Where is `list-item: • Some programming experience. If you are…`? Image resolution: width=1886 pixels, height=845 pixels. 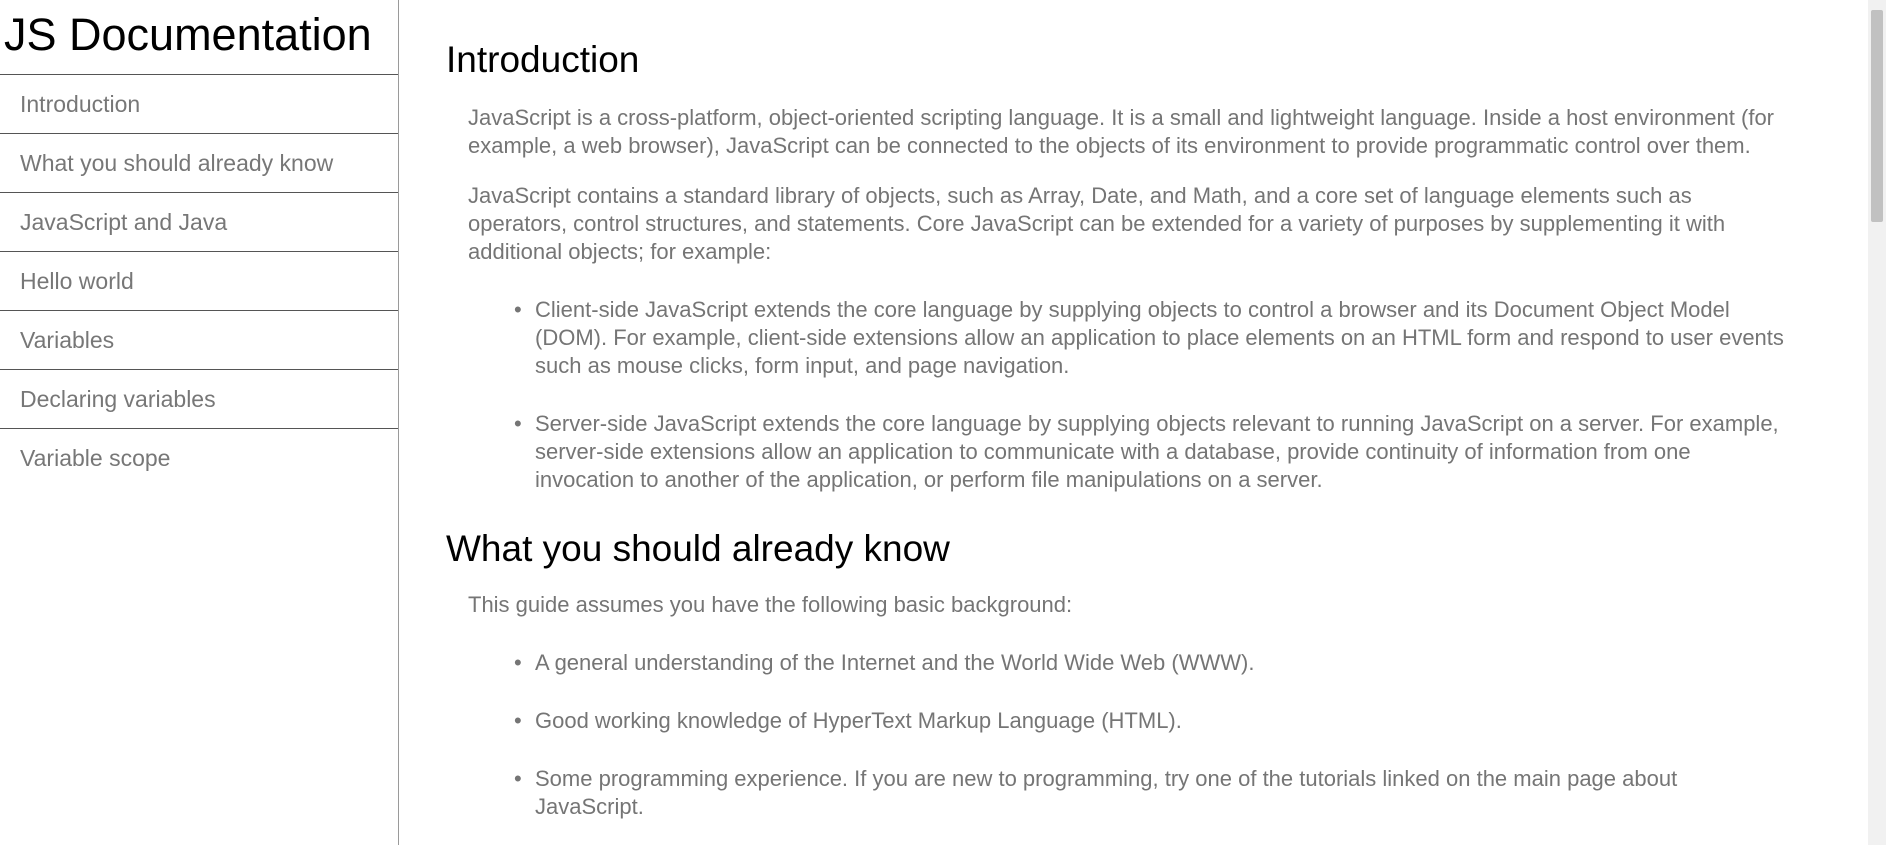 list-item: • Some programming experience. If you are… is located at coordinates (1117, 793).